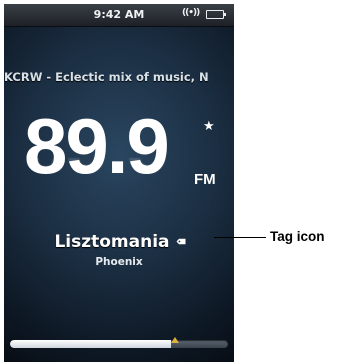 This screenshot has height=364, width=339. What do you see at coordinates (90, 344) in the screenshot?
I see `tuner-fill` at bounding box center [90, 344].